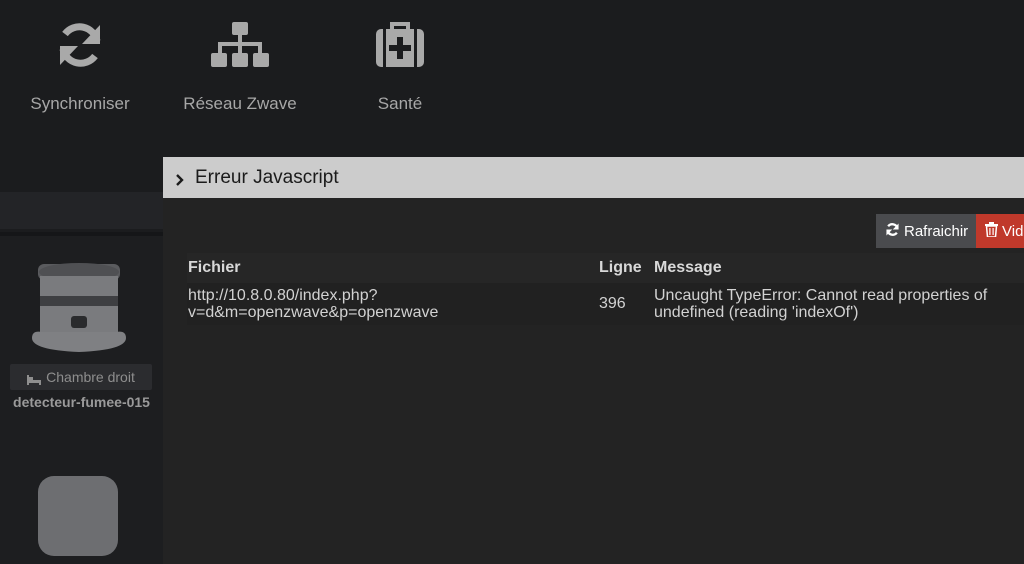 Image resolution: width=1024 pixels, height=564 pixels. Describe the element at coordinates (214, 267) in the screenshot. I see `column-header-file: Fichier` at that location.